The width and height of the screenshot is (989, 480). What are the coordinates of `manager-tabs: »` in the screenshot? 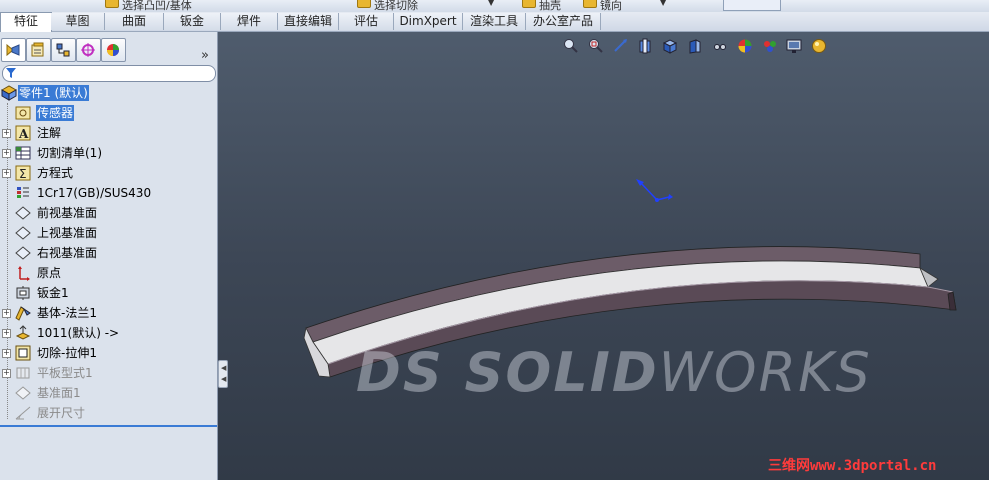 It's located at (108, 50).